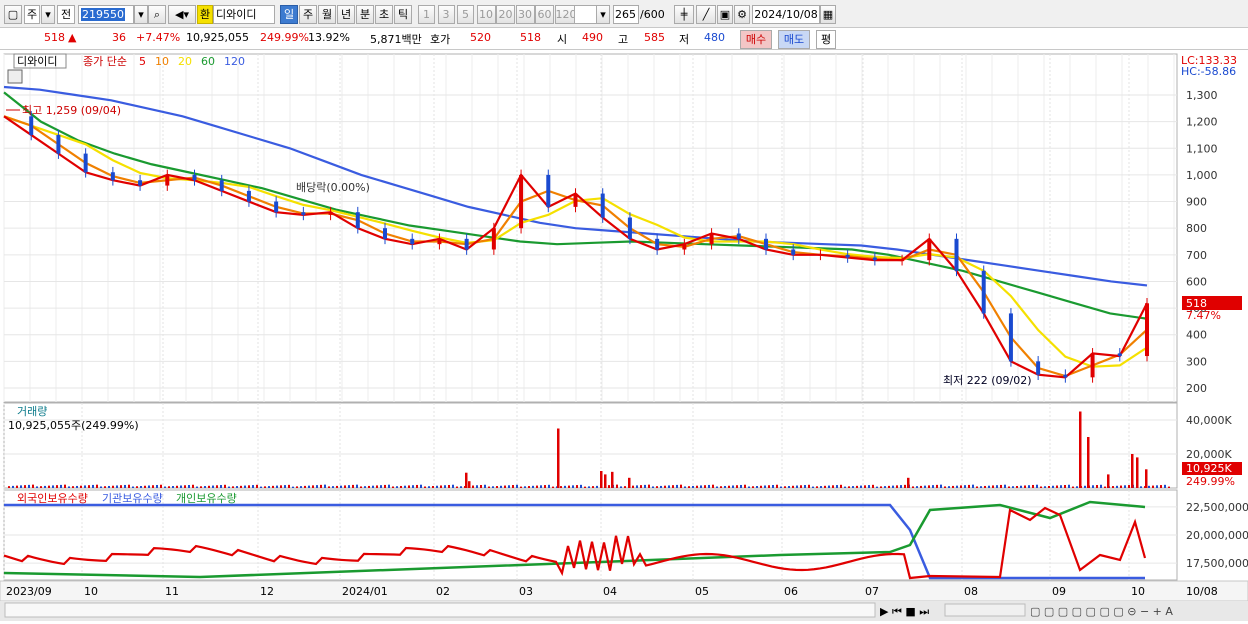  Describe the element at coordinates (826, 39) in the screenshot. I see `eval-button: 평` at that location.